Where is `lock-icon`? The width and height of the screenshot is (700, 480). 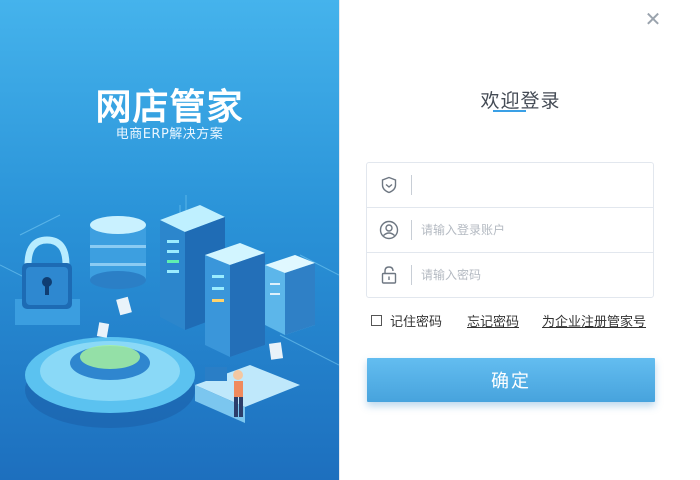 lock-icon is located at coordinates (389, 275).